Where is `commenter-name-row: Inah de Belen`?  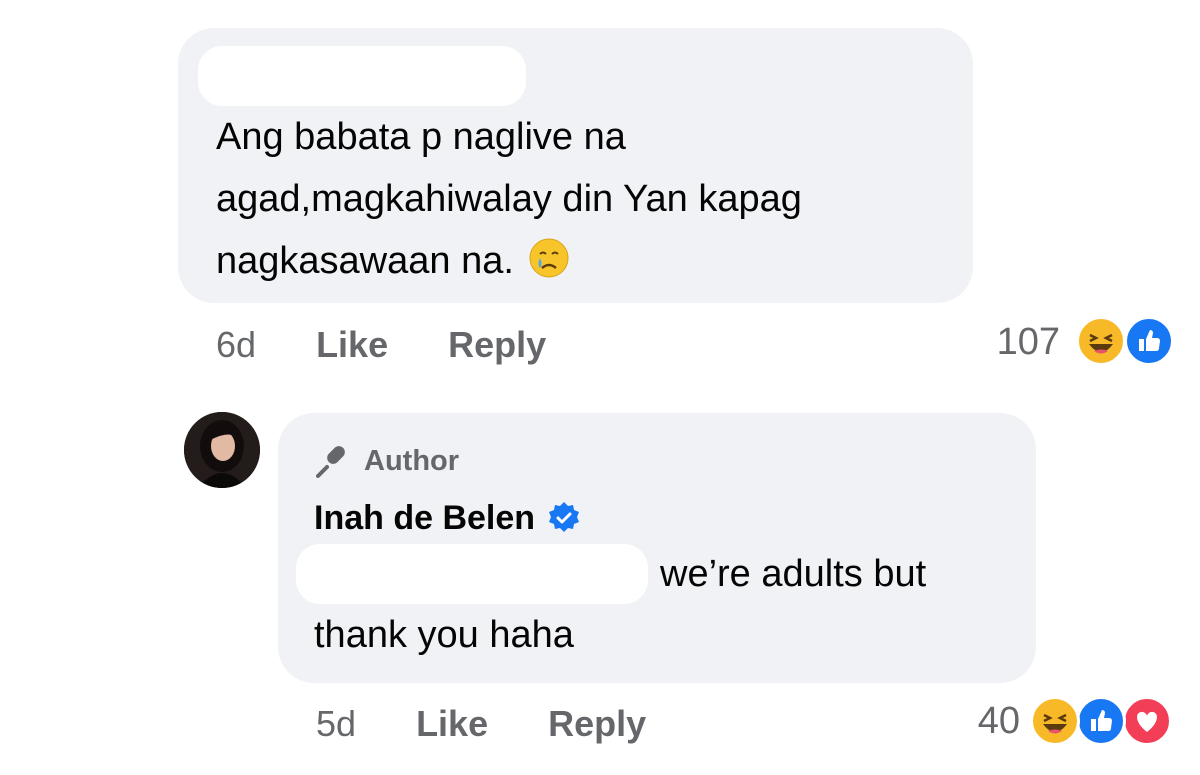
commenter-name-row: Inah de Belen is located at coordinates (447, 518).